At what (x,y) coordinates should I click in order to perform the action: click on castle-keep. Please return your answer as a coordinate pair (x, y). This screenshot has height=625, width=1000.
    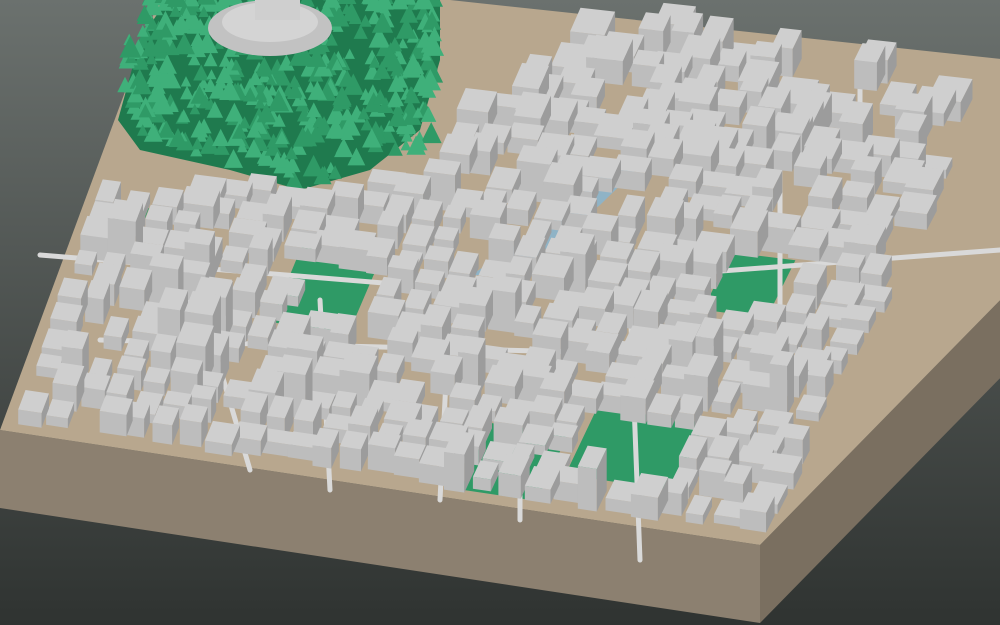
    Looking at the image, I should click on (277, 10).